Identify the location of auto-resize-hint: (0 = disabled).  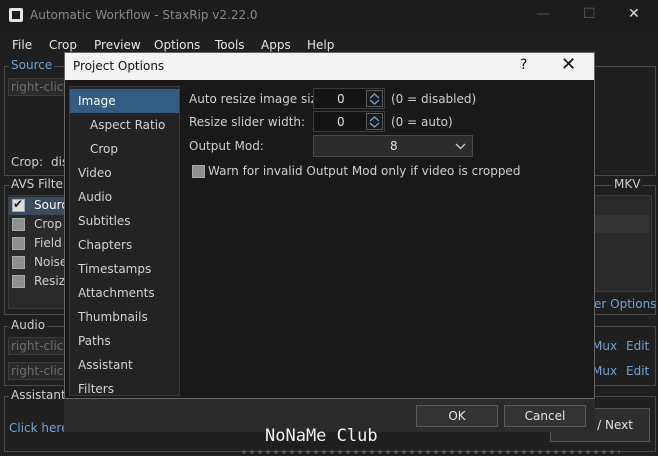
(434, 99).